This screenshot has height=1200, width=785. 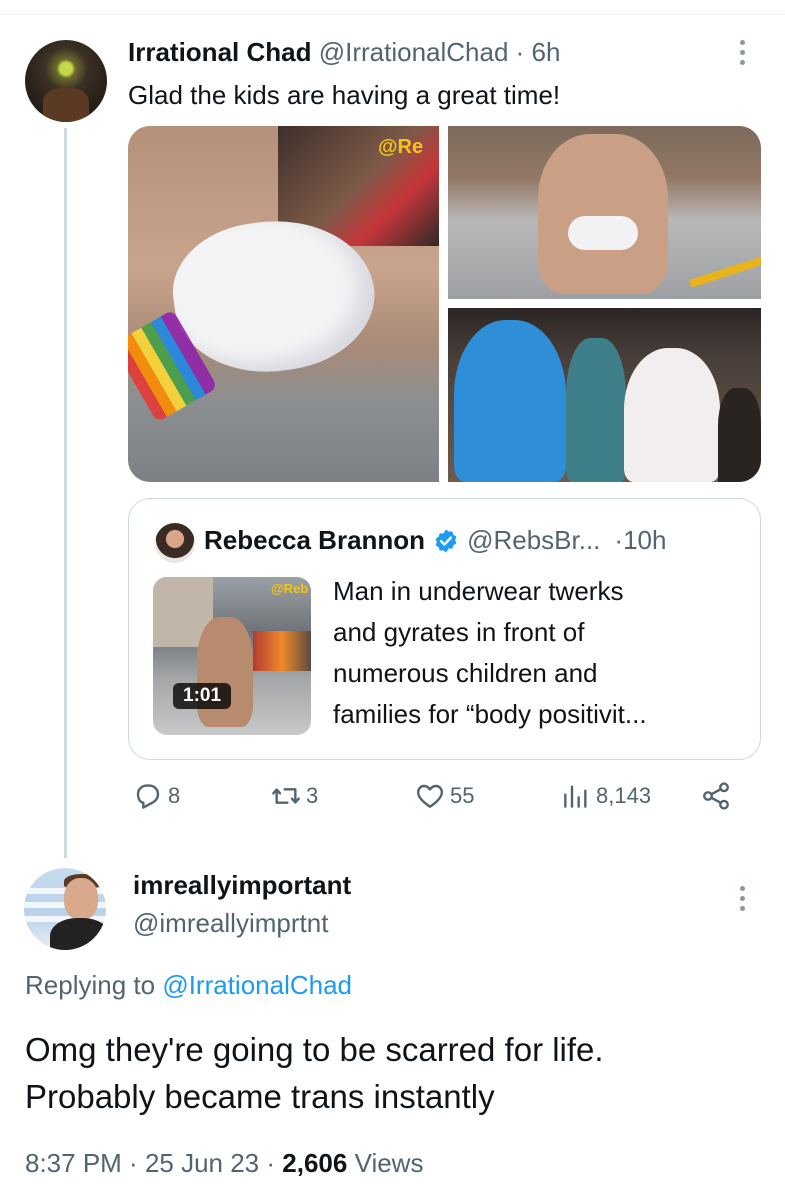 I want to click on quote-time: 10h, so click(x=644, y=540).